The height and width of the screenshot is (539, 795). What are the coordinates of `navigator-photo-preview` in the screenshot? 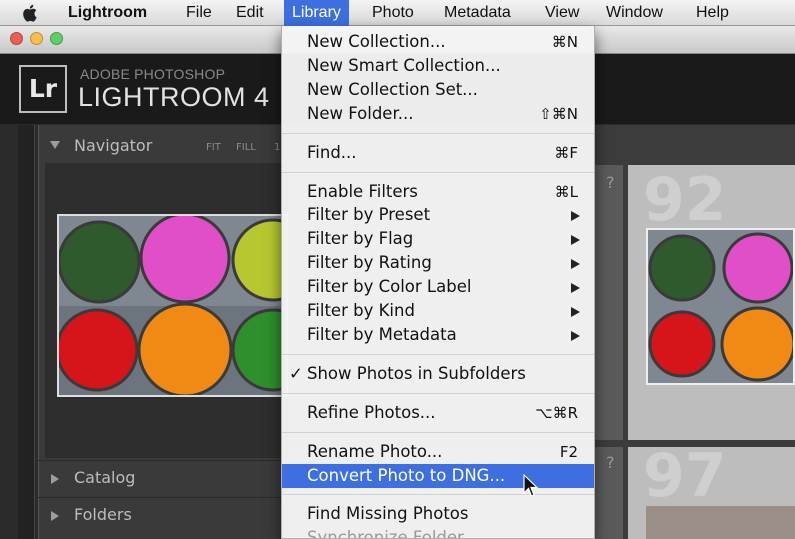 It's located at (172, 305).